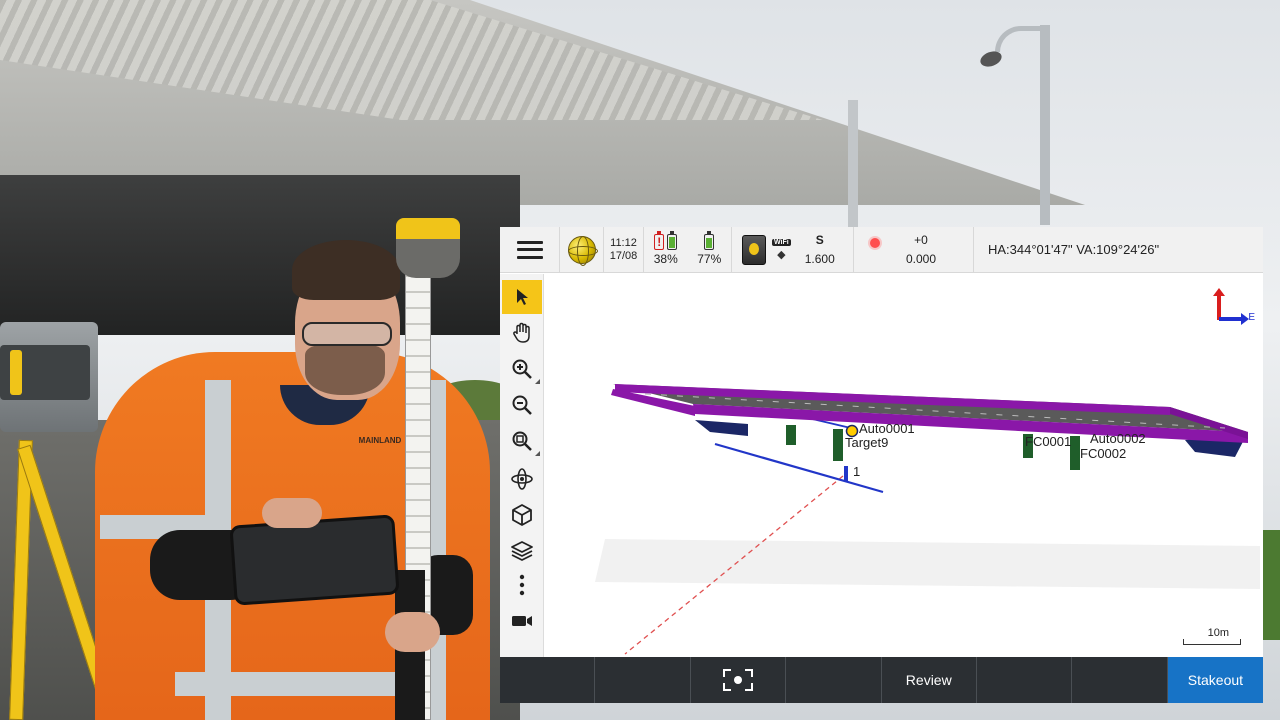  I want to click on time-text: 11:12, so click(623, 242).